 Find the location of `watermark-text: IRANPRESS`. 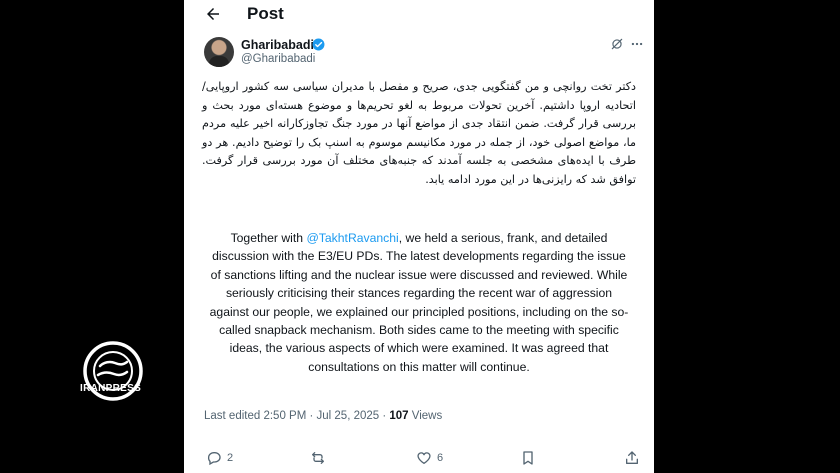

watermark-text: IRANPRESS is located at coordinates (111, 388).